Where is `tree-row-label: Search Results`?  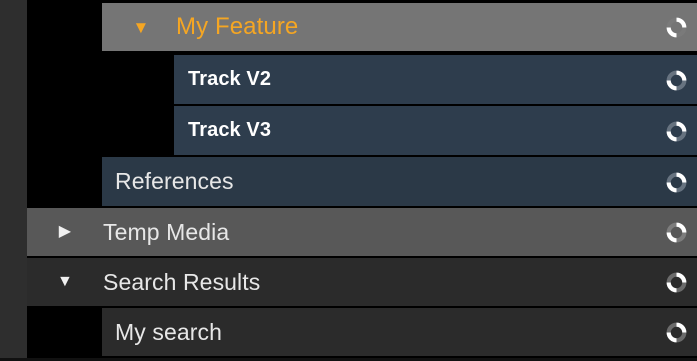 tree-row-label: Search Results is located at coordinates (182, 281).